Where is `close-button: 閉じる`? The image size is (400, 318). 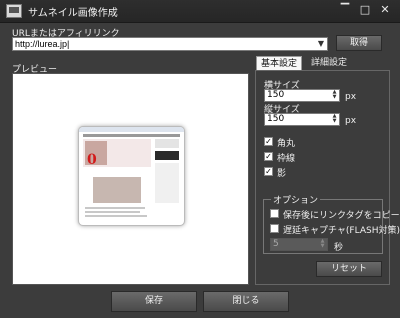 close-button: 閉じる is located at coordinates (246, 301).